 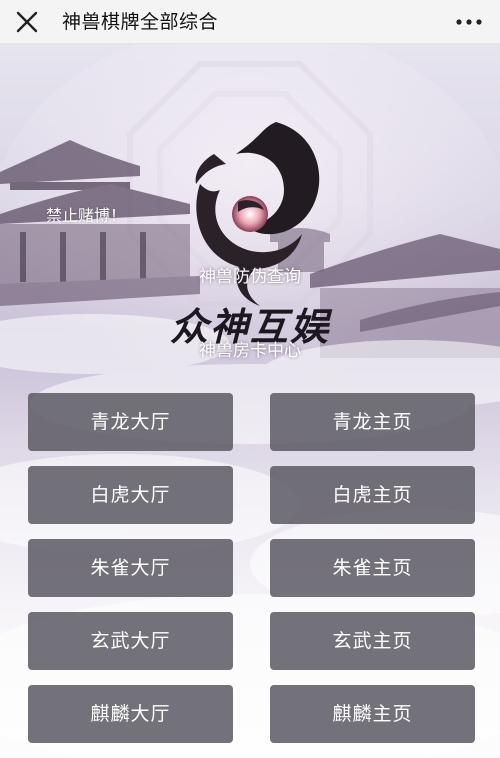 What do you see at coordinates (372, 495) in the screenshot?
I see `baihu-home-button: 白虎主页` at bounding box center [372, 495].